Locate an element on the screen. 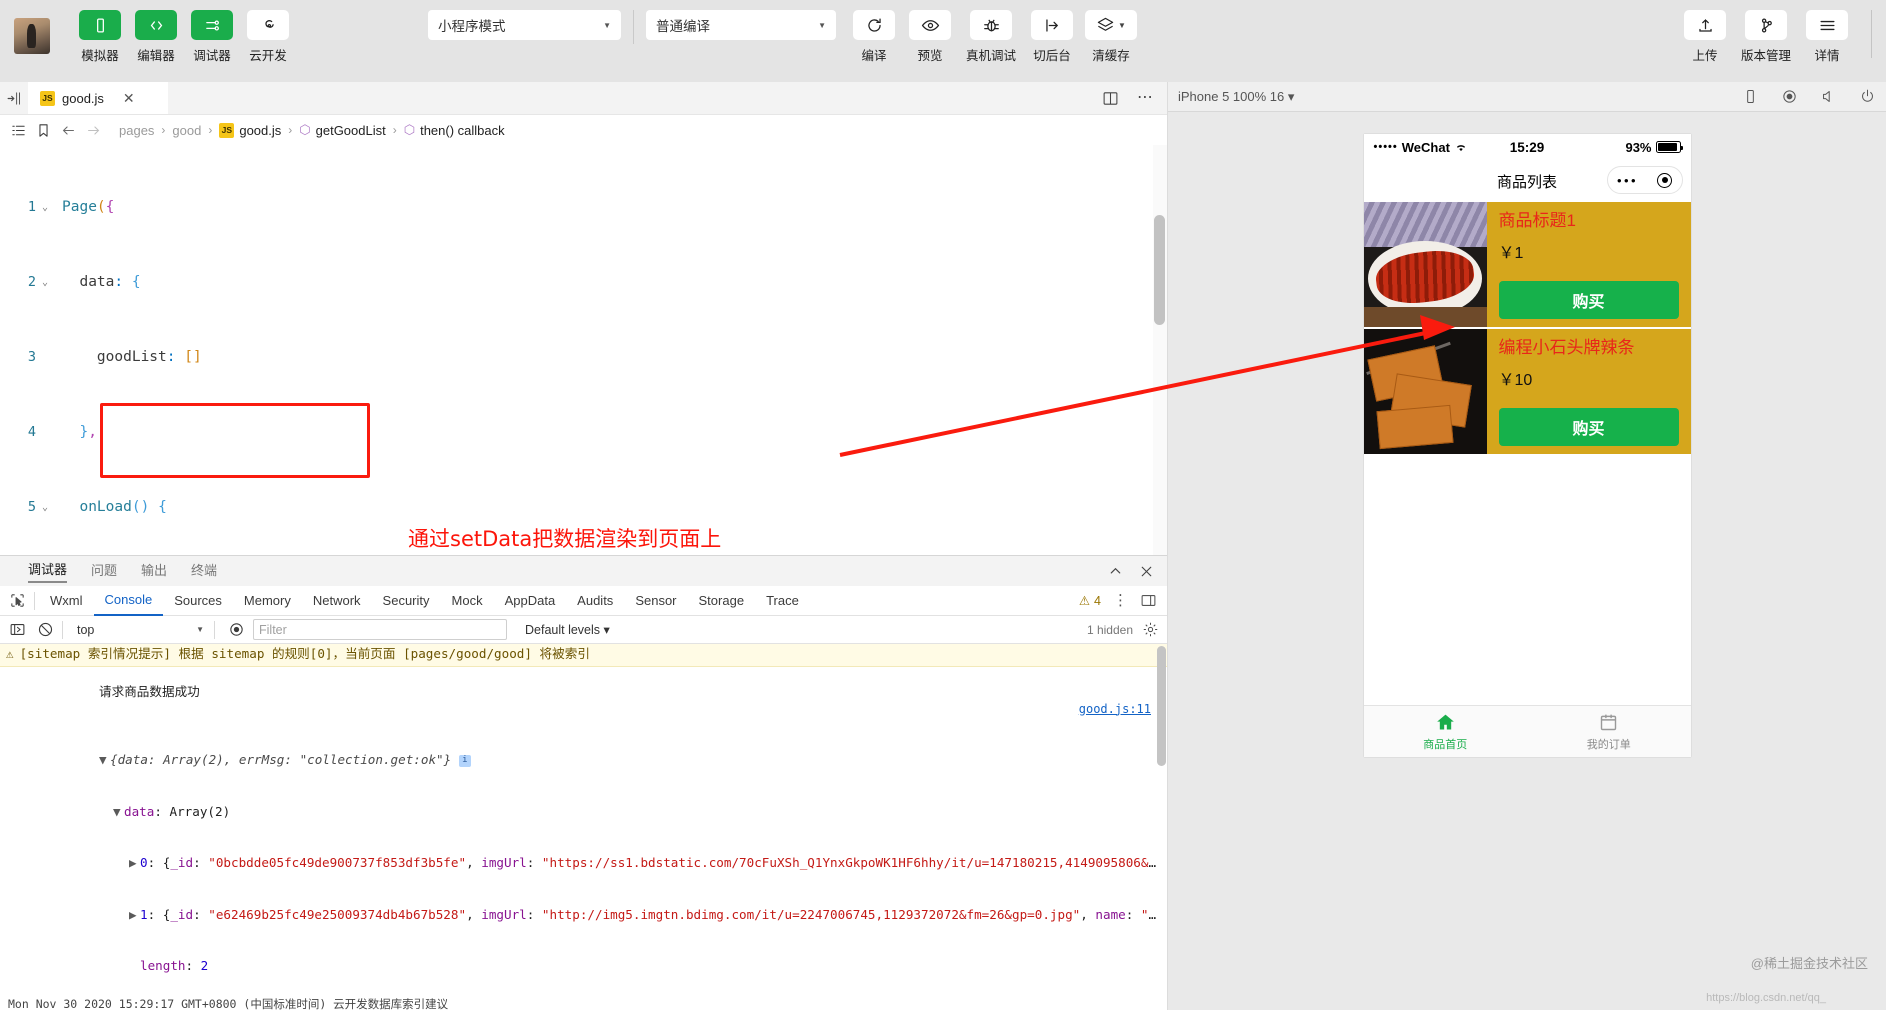 This screenshot has width=1886, height=1010. collapse-panel-icon is located at coordinates (1115, 571).